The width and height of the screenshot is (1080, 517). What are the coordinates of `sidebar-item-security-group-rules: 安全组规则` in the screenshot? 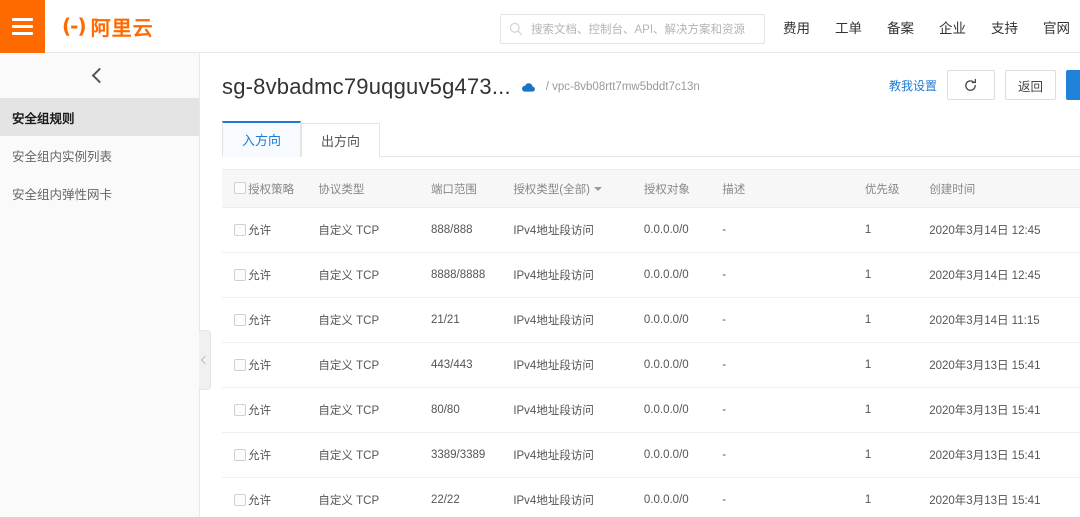 It's located at (99, 117).